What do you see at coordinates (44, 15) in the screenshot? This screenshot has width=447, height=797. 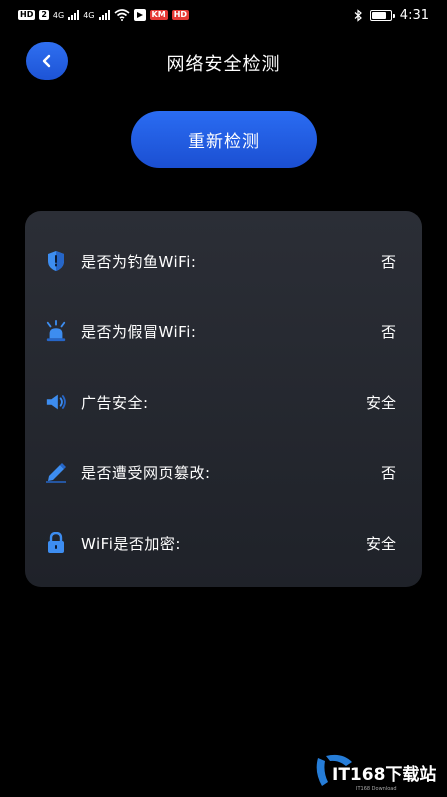 I see `sim-badge: 2` at bounding box center [44, 15].